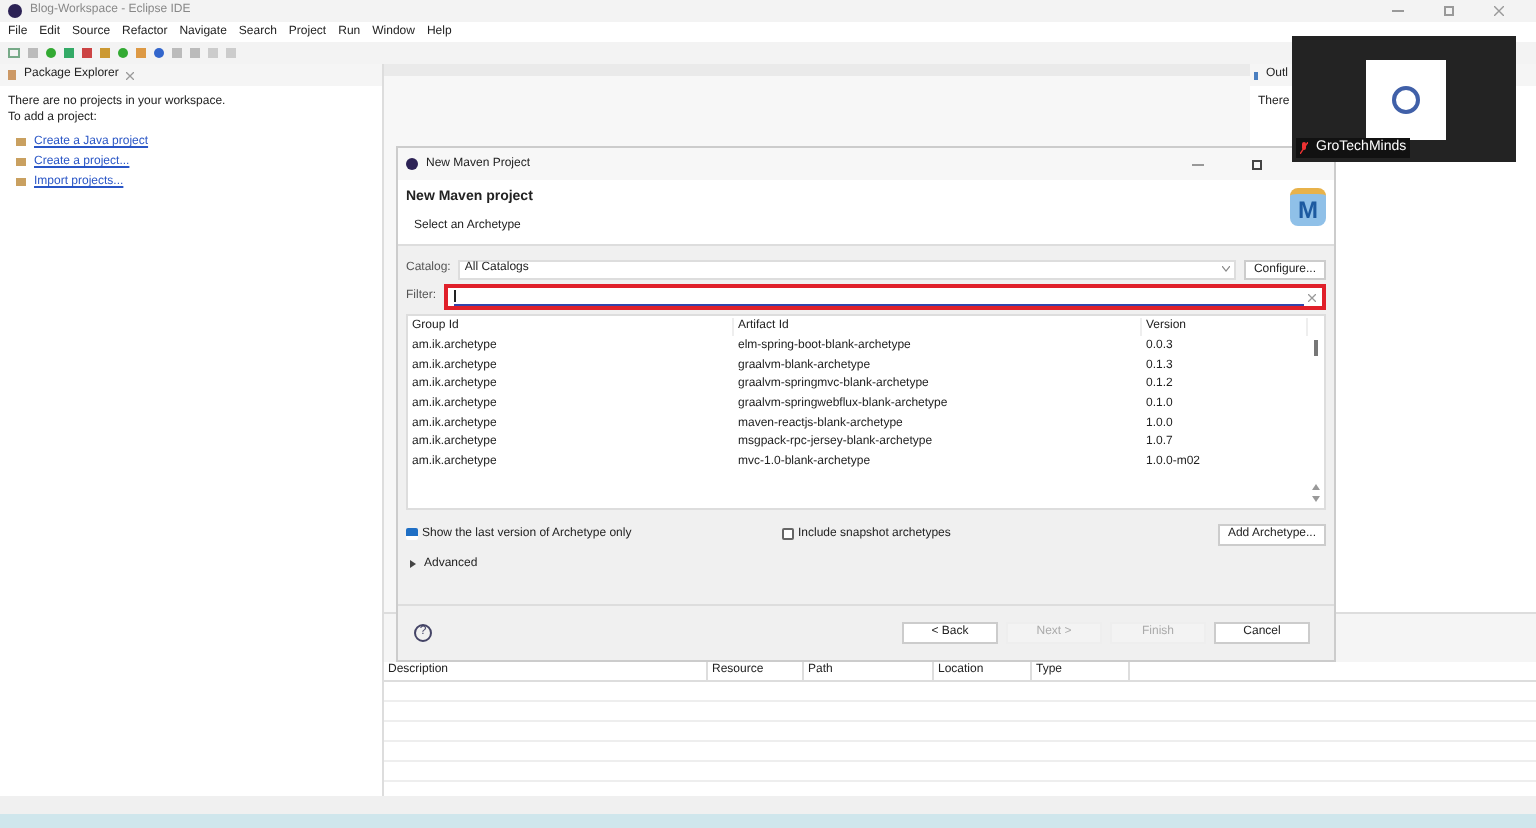  I want to click on checkbox, so click(788, 534).